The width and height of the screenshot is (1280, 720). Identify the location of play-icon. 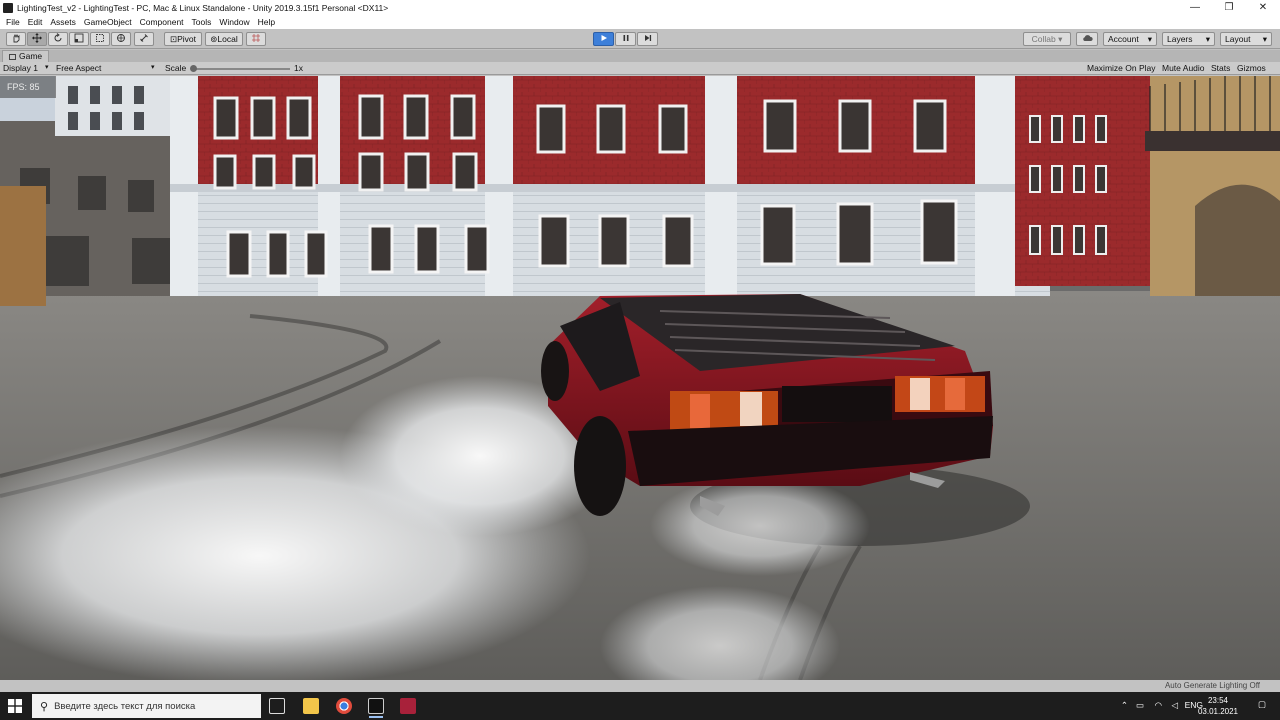
(604, 38).